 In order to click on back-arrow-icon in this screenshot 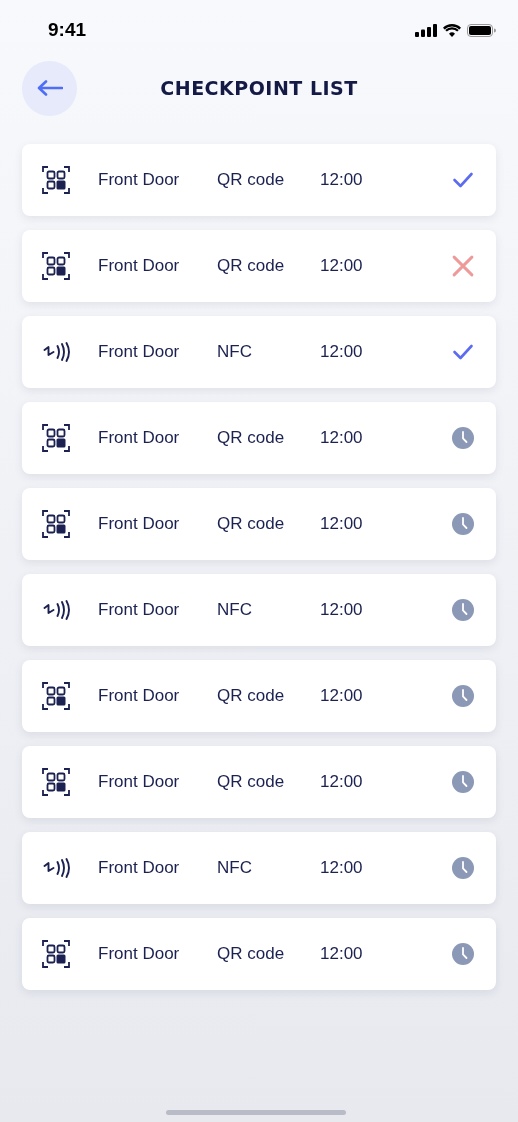, I will do `click(49, 88)`.